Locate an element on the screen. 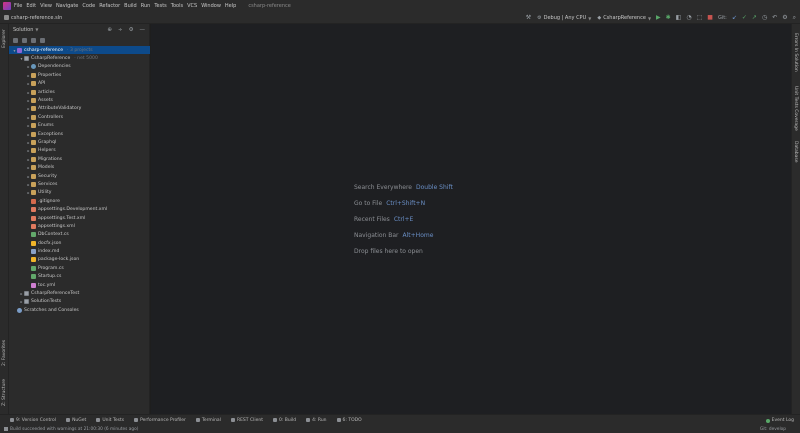  tree-item-label: SolutionTests is located at coordinates (46, 302).